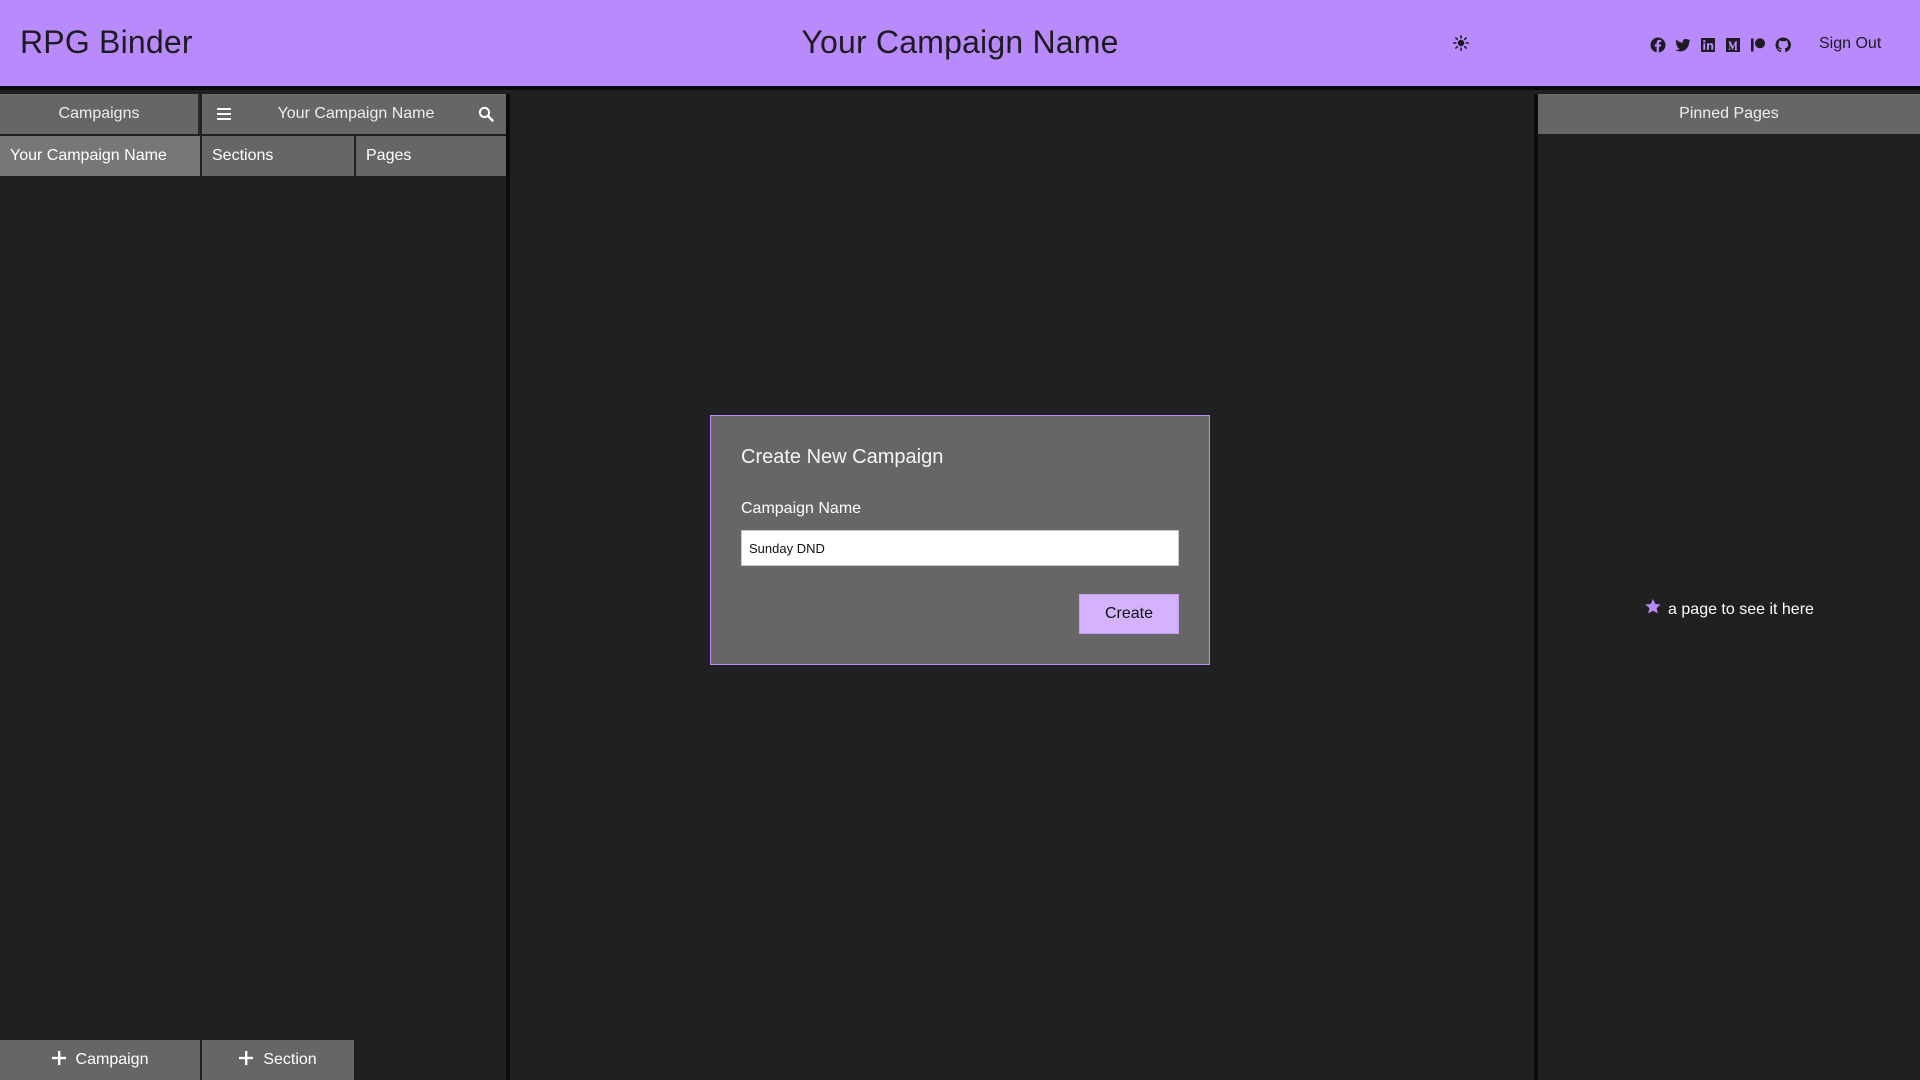 The width and height of the screenshot is (1920, 1080). Describe the element at coordinates (801, 508) in the screenshot. I see `campaign-name-label: Campaign Name` at that location.